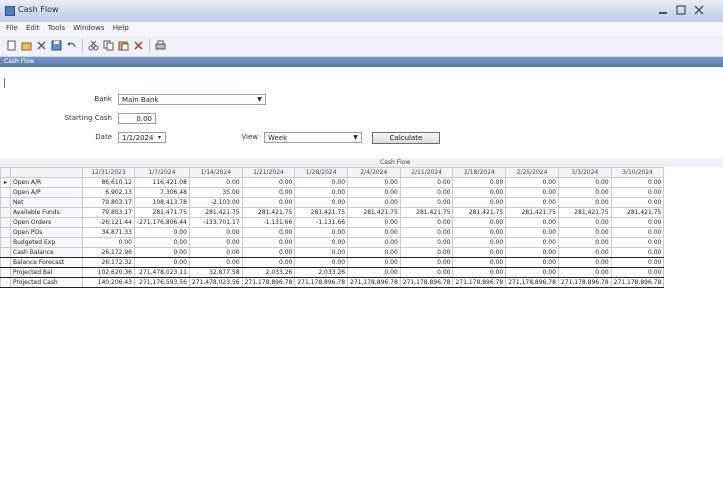 Image resolution: width=723 pixels, height=502 pixels. What do you see at coordinates (681, 10) in the screenshot?
I see `maximize-icon` at bounding box center [681, 10].